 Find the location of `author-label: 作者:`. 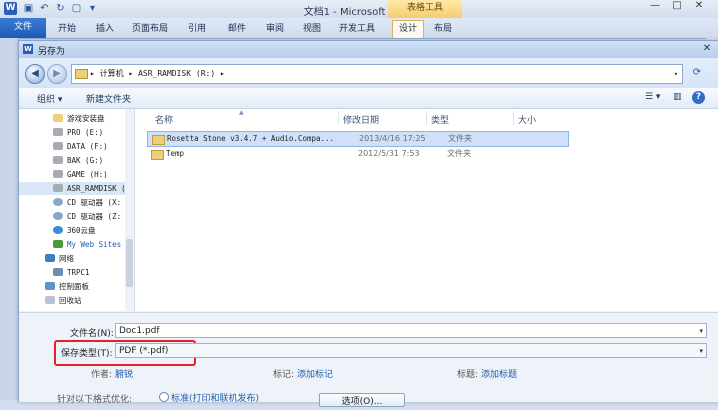

author-label: 作者: is located at coordinates (102, 375).